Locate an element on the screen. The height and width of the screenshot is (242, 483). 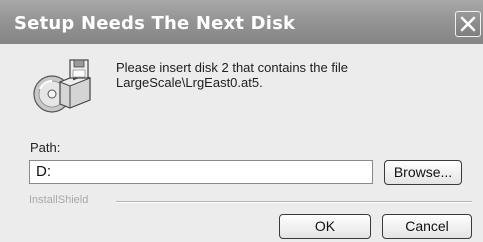
installshield-label: InstallShield is located at coordinates (59, 200).